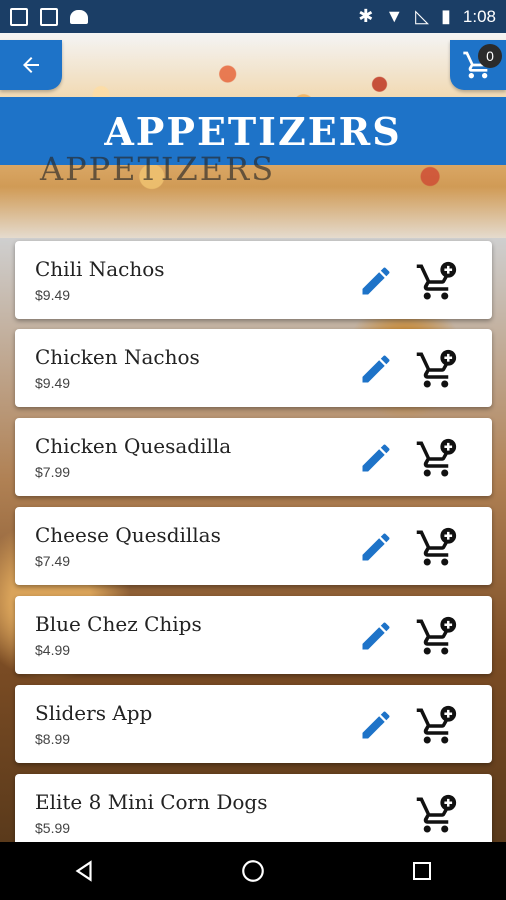 This screenshot has width=506, height=900. What do you see at coordinates (118, 624) in the screenshot?
I see `item-name: Blue Chez Chips` at bounding box center [118, 624].